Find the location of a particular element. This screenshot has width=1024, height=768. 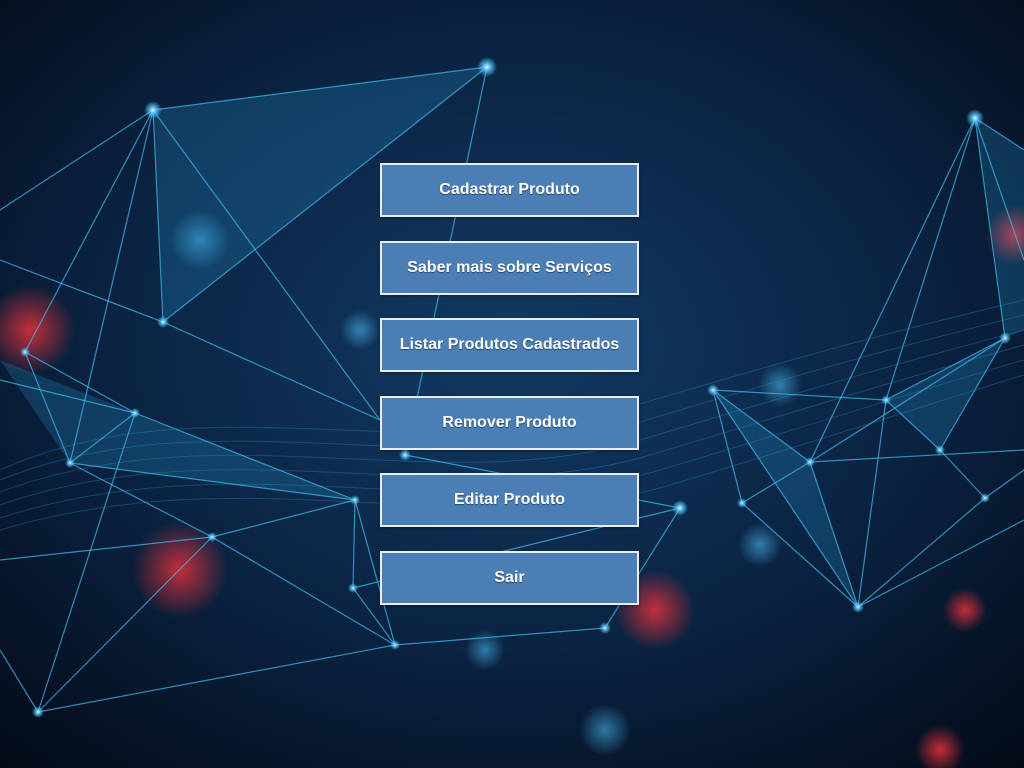

services-info-label: Saber mais sobre Serviços is located at coordinates (509, 267).